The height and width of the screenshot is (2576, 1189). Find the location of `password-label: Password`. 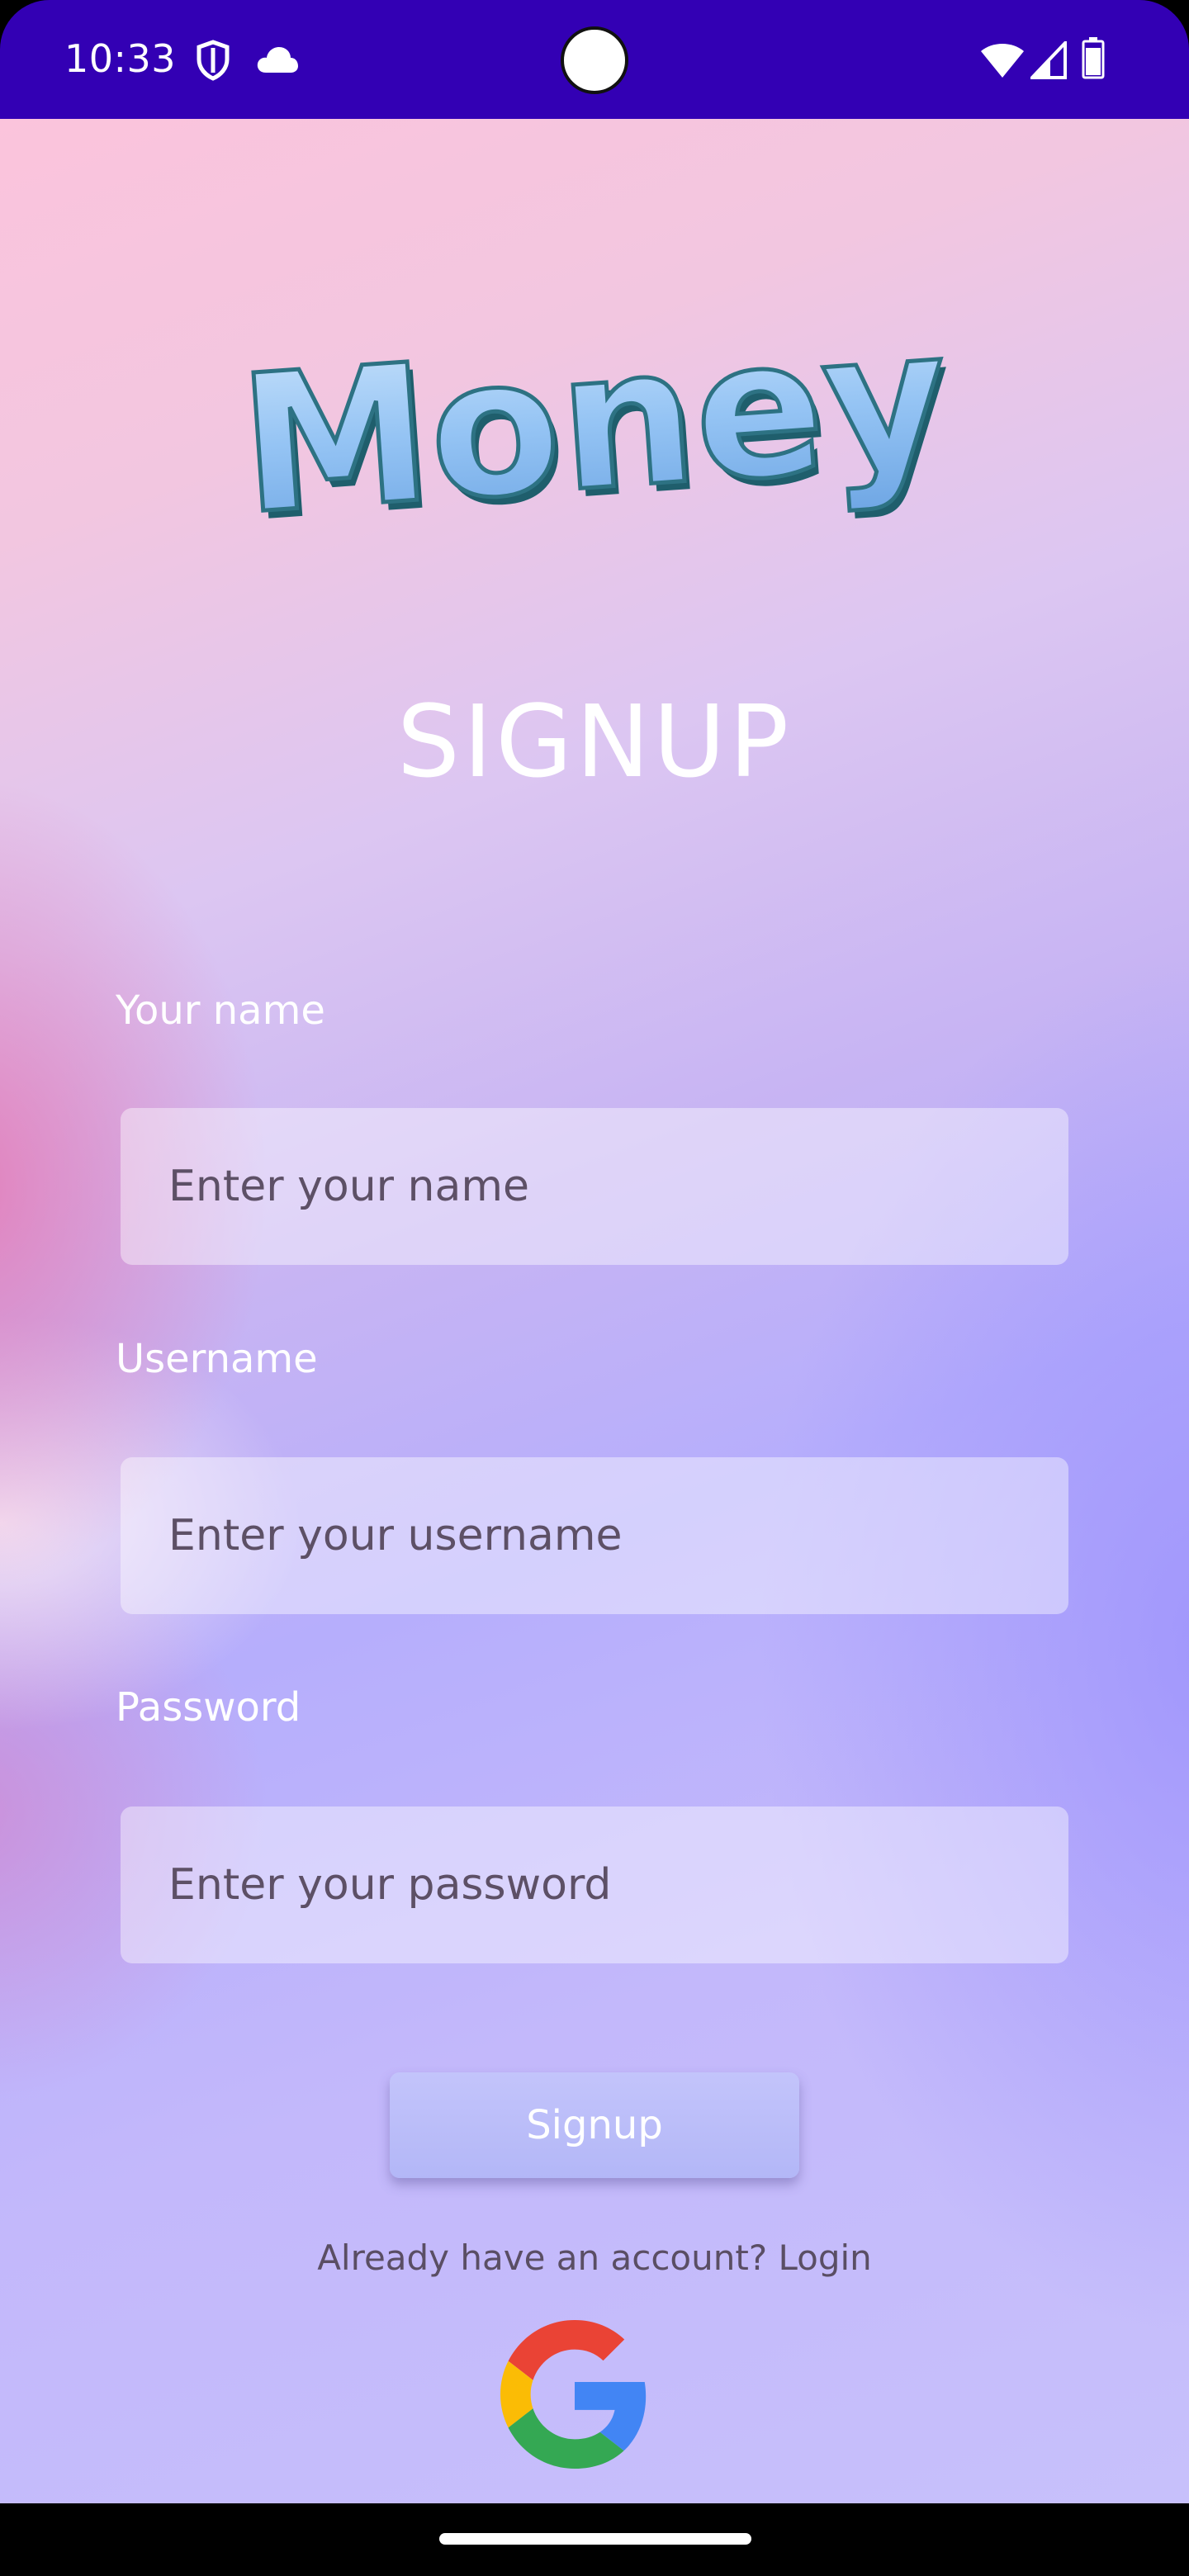

password-label: Password is located at coordinates (208, 1707).